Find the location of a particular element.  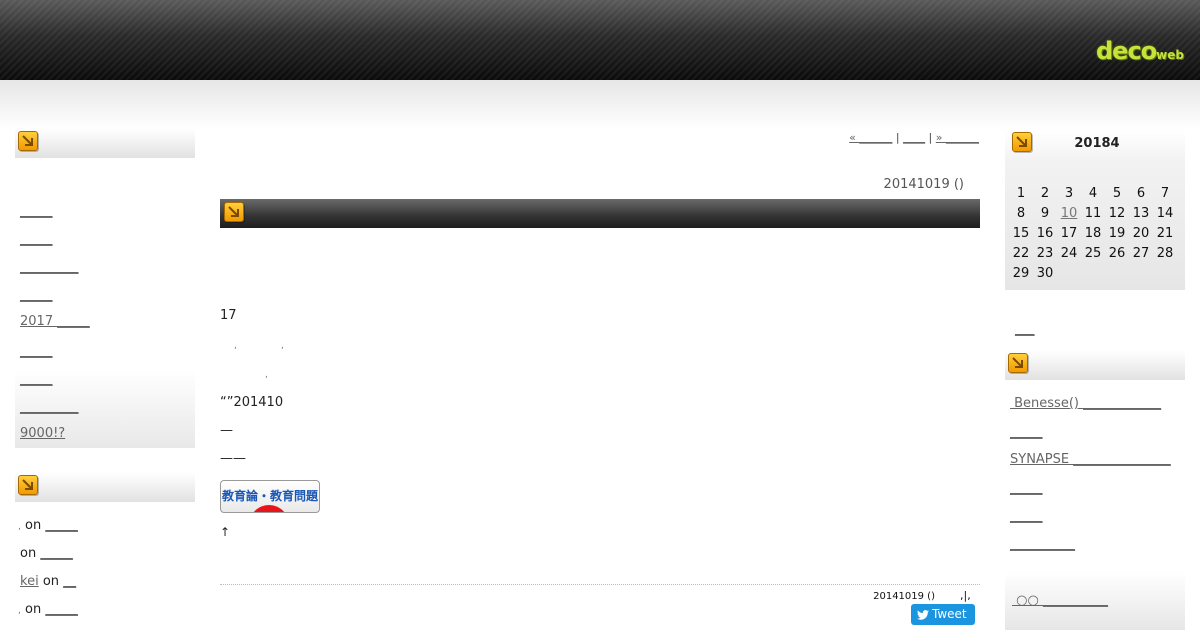

badge-text: 教育論・教育問題 is located at coordinates (269, 496).